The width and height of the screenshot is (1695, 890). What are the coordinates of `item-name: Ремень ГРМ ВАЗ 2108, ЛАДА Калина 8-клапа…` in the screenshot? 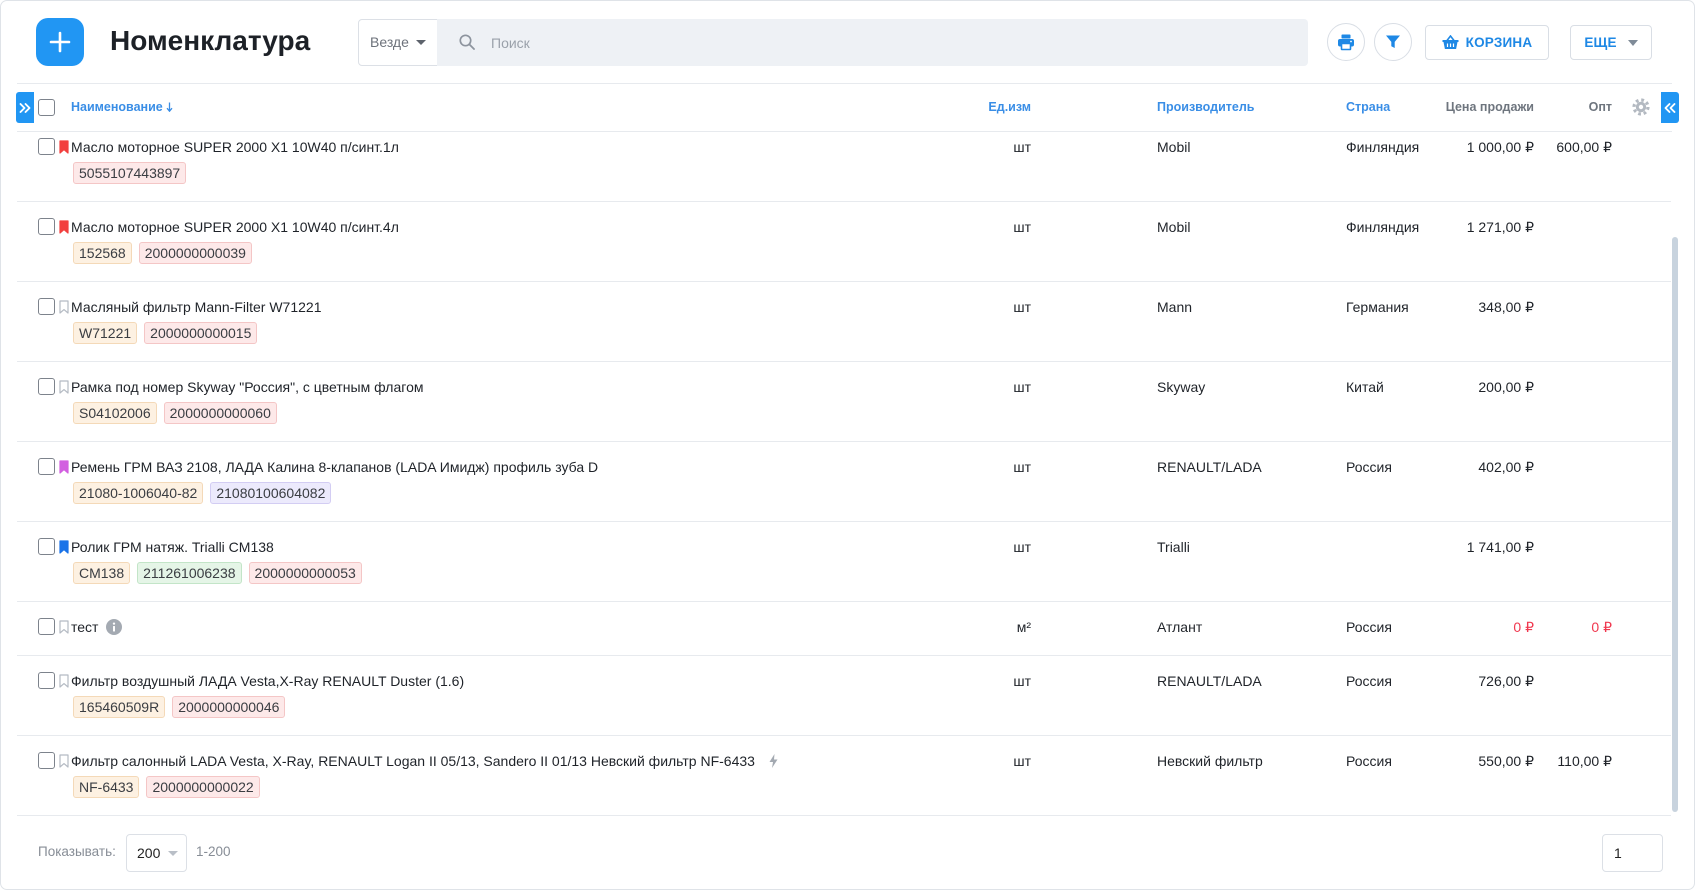 It's located at (334, 467).